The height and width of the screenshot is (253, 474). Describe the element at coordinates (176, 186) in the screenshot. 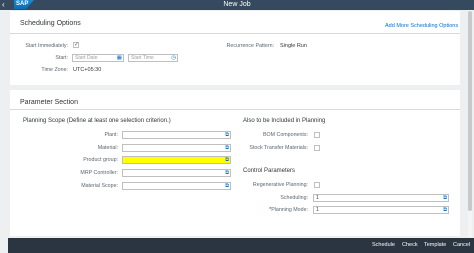

I see `material-scope-field: ⧉` at that location.